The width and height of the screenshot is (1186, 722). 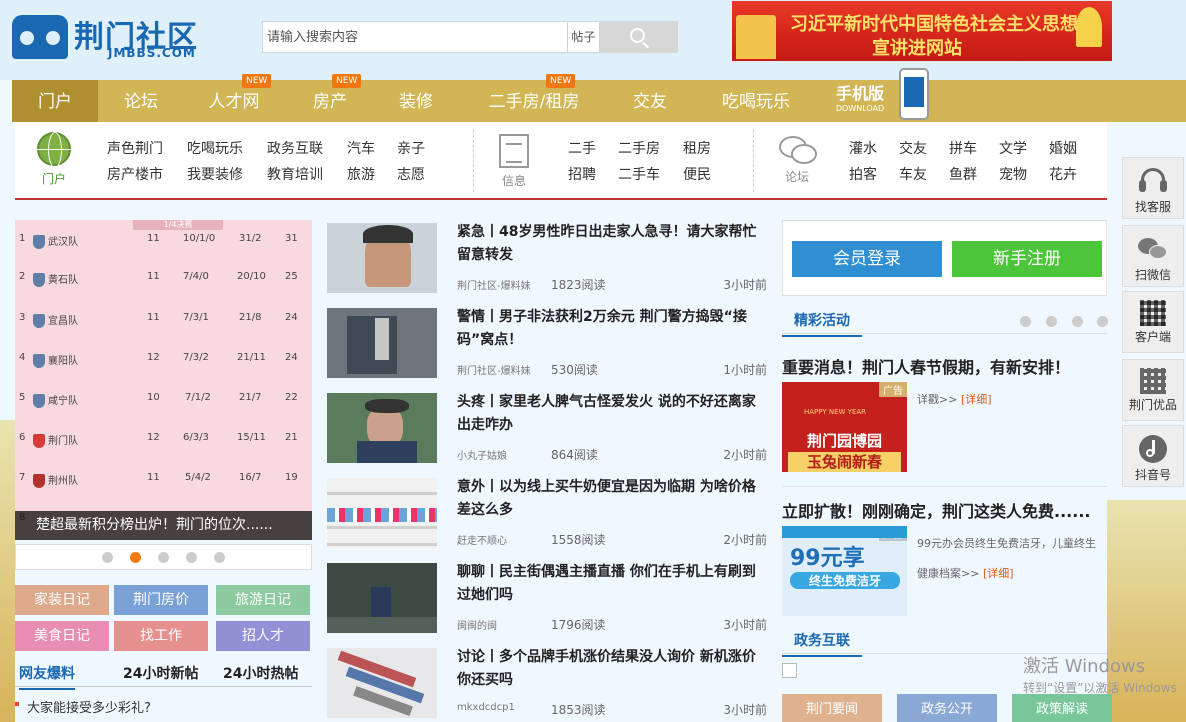 What do you see at coordinates (844, 427) in the screenshot?
I see `event-image: 广告 HAPPY NEW YEAR 荆门园博园 玉兔闹新春` at bounding box center [844, 427].